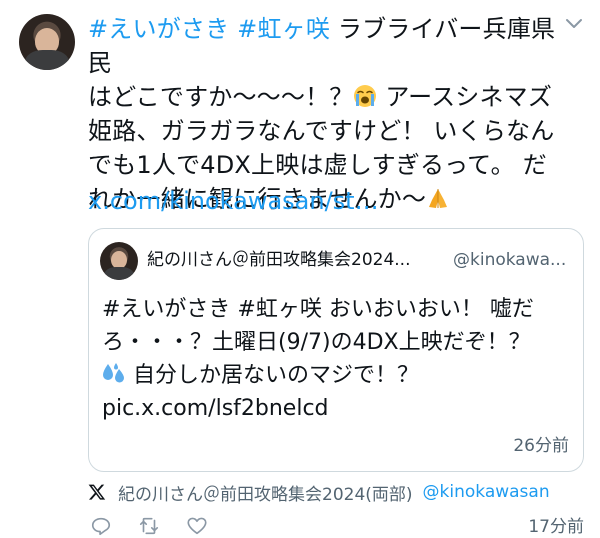 The width and height of the screenshot is (600, 538). What do you see at coordinates (318, 309) in the screenshot?
I see `quoted-text-segment: #えいがさき #虹ヶ咲 おいおいおい！ 嘘だ` at bounding box center [318, 309].